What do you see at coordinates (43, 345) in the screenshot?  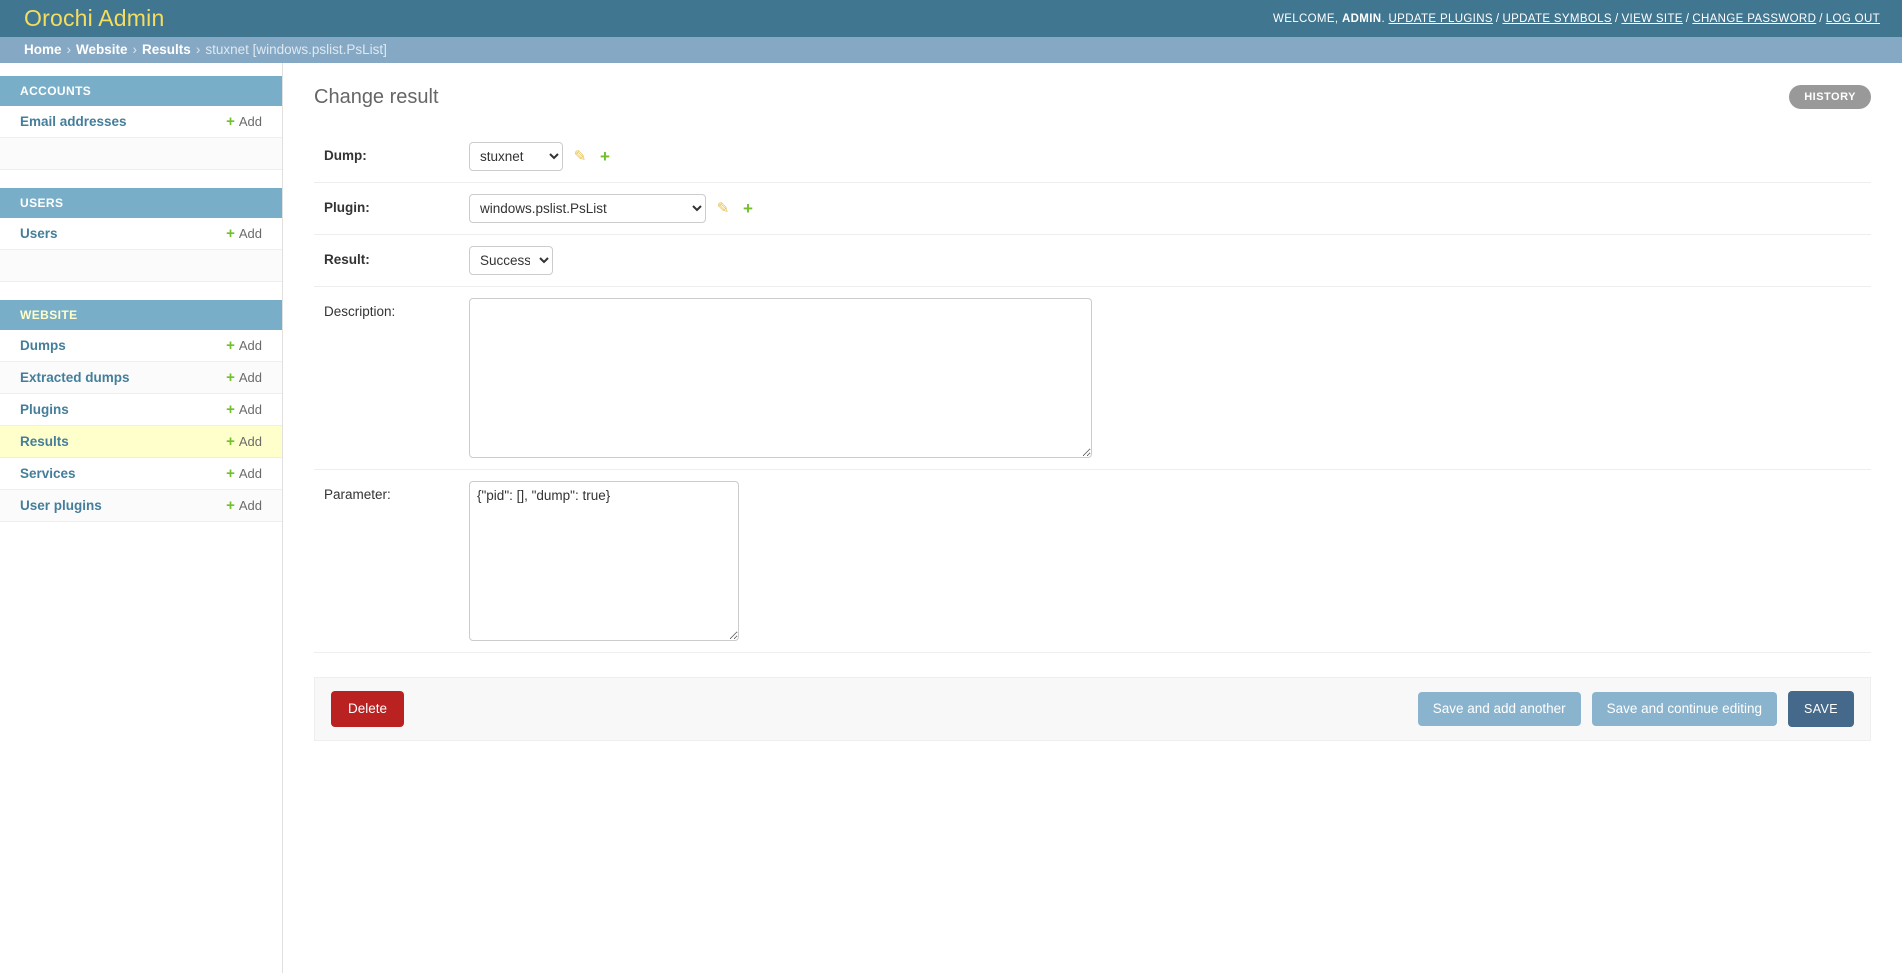 I see `sidebar-link-dumps: Dumps` at bounding box center [43, 345].